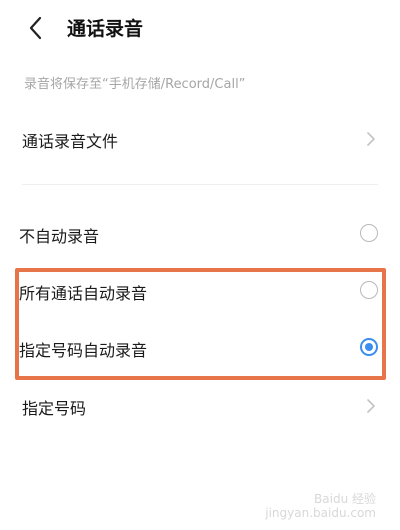  What do you see at coordinates (54, 408) in the screenshot?
I see `specified-numbers-label: 指定号码` at bounding box center [54, 408].